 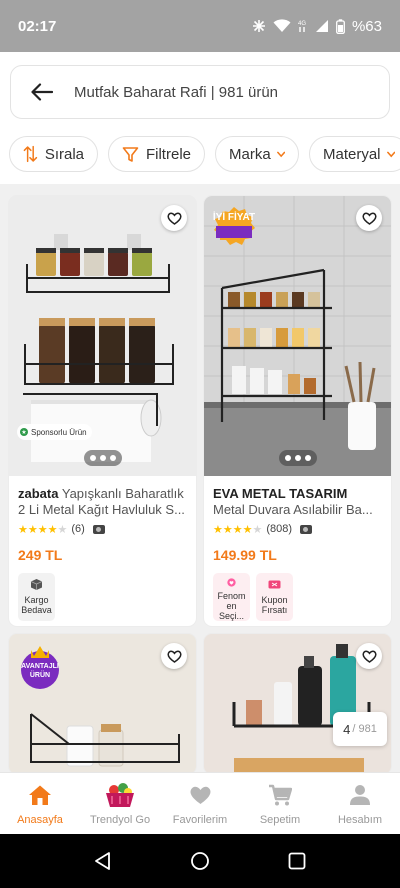 I want to click on nav-label: Hesabım, so click(x=360, y=820).